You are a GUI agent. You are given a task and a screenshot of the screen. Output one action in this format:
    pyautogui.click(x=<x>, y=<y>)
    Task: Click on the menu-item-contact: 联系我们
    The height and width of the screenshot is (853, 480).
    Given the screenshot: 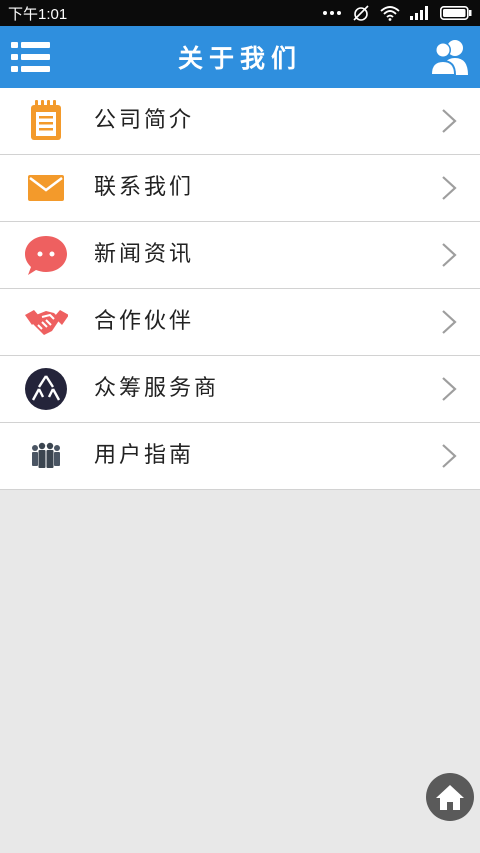 What is the action you would take?
    pyautogui.click(x=240, y=188)
    